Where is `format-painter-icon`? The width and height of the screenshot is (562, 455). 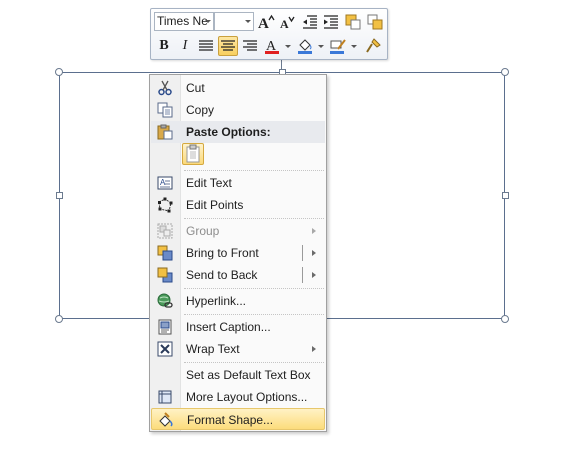
format-painter-icon is located at coordinates (373, 45).